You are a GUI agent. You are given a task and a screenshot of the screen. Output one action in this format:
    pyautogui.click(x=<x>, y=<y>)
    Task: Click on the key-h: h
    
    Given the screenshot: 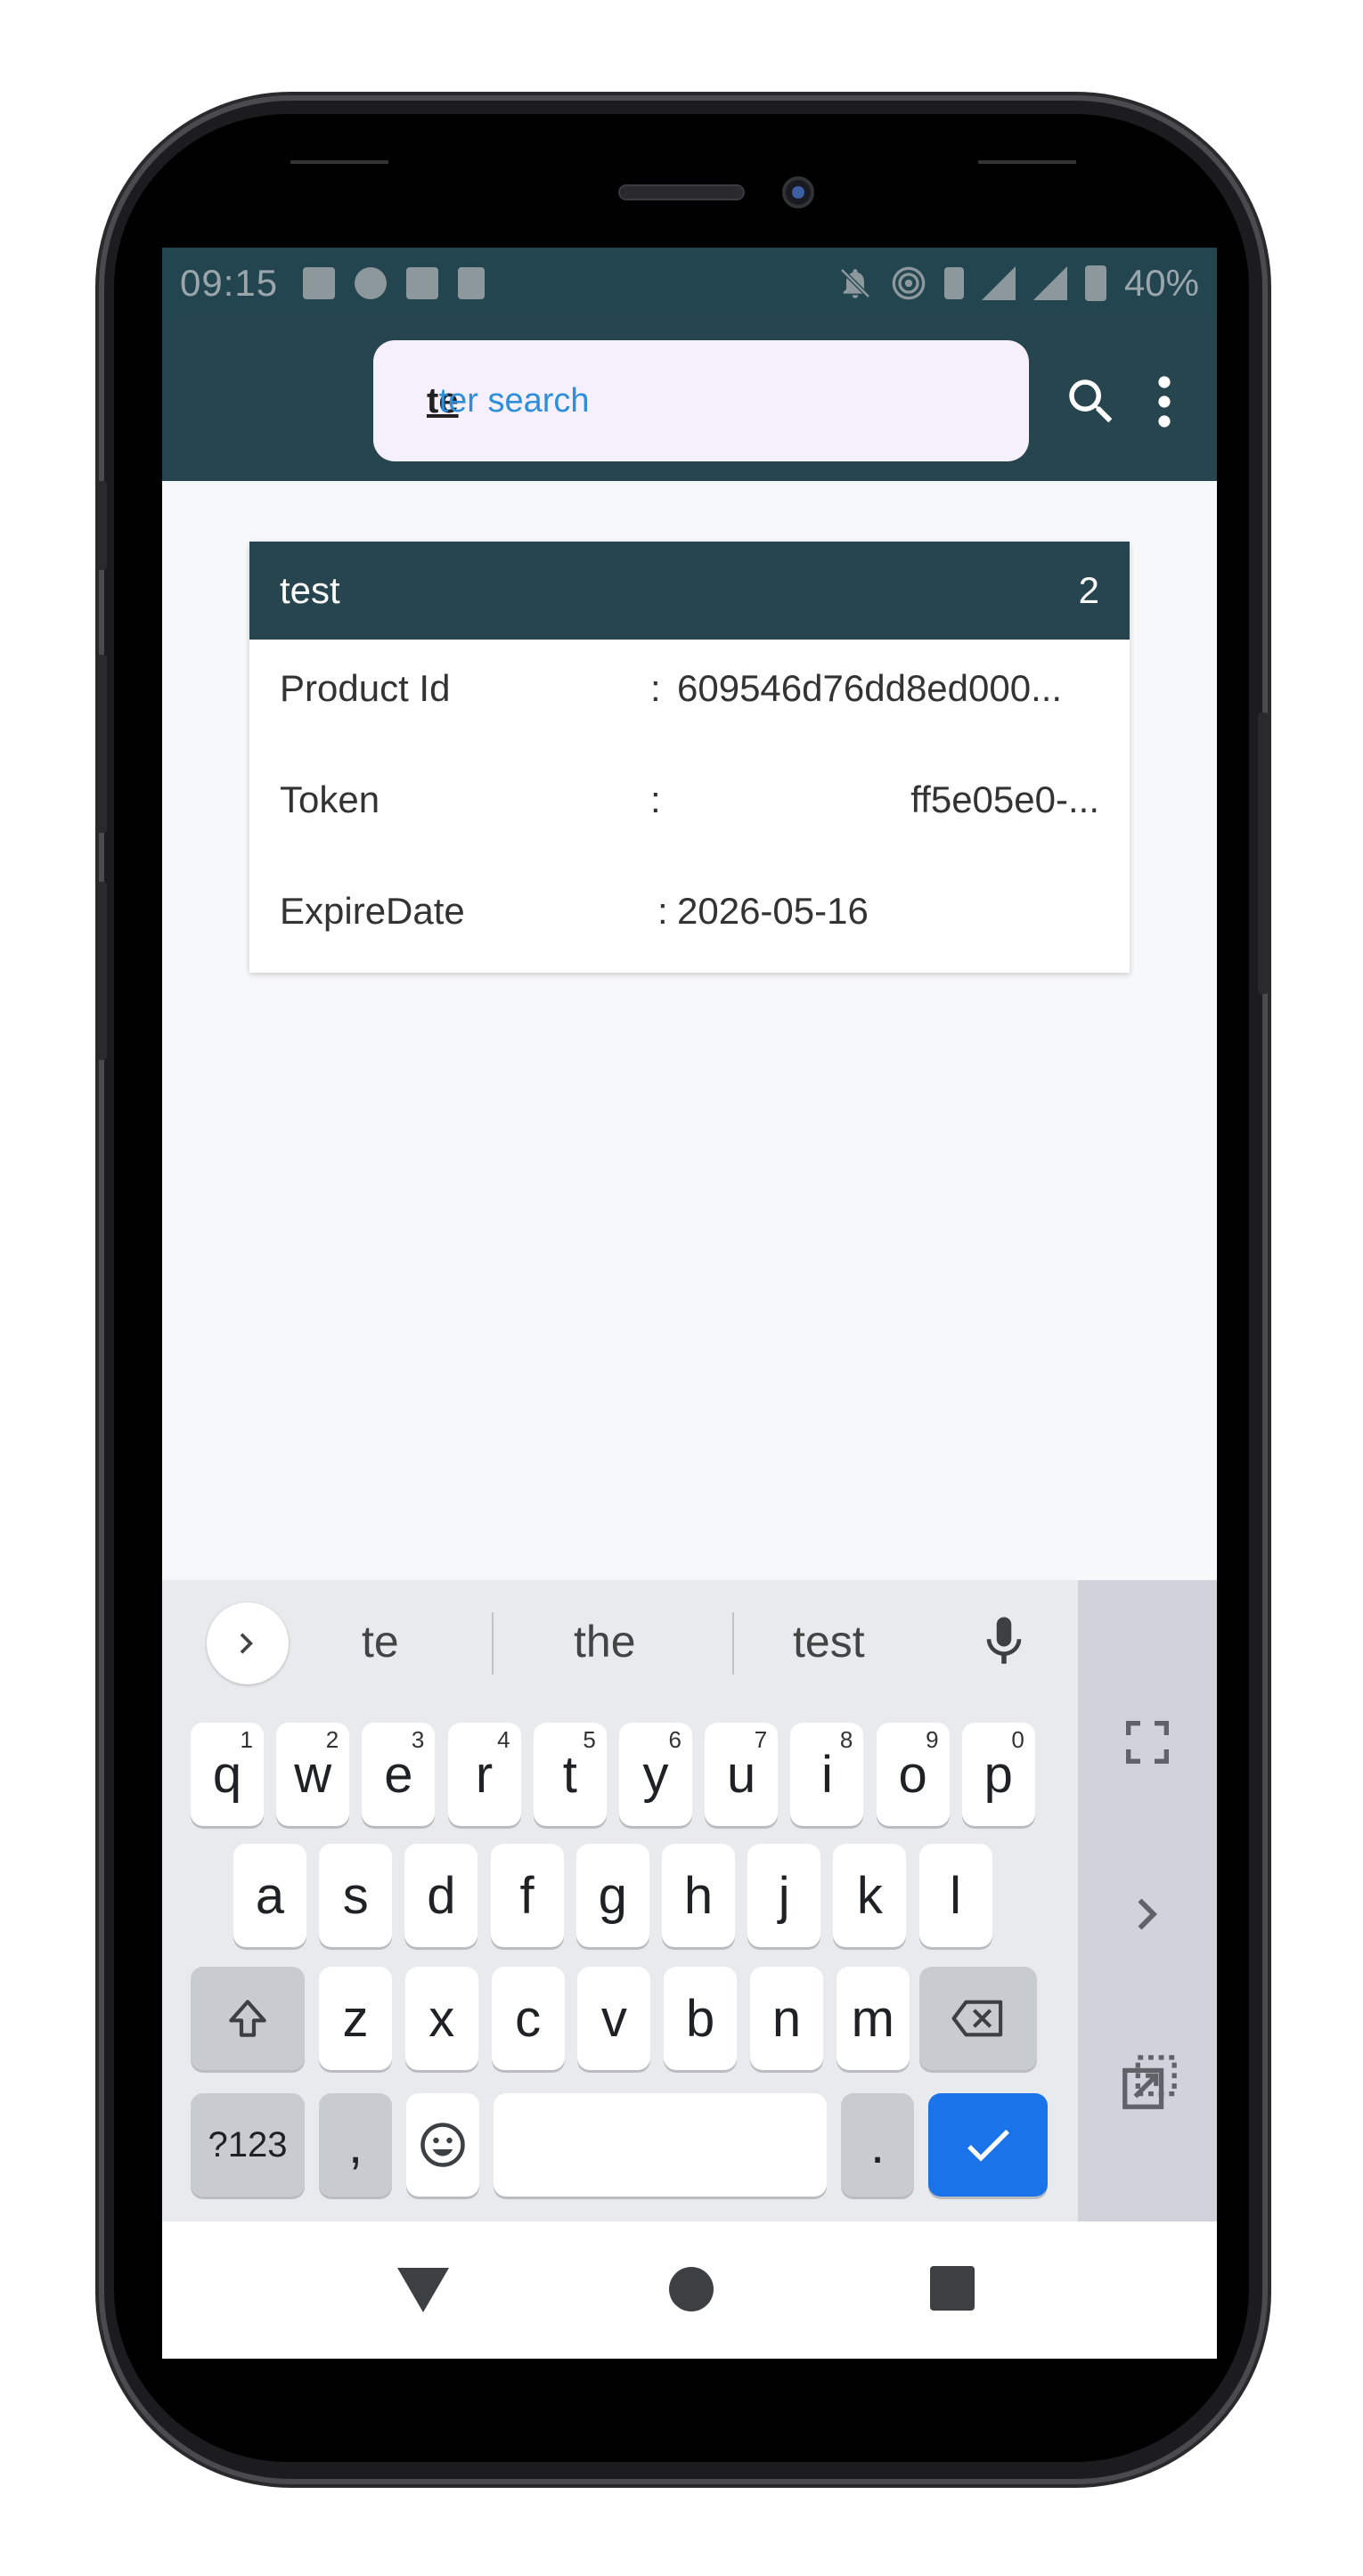 What is the action you would take?
    pyautogui.click(x=698, y=1896)
    